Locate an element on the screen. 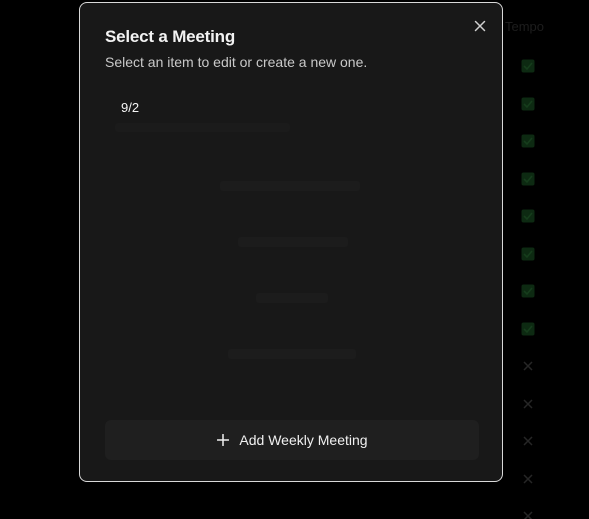  meeting-item-label: 9/2 is located at coordinates (130, 107).